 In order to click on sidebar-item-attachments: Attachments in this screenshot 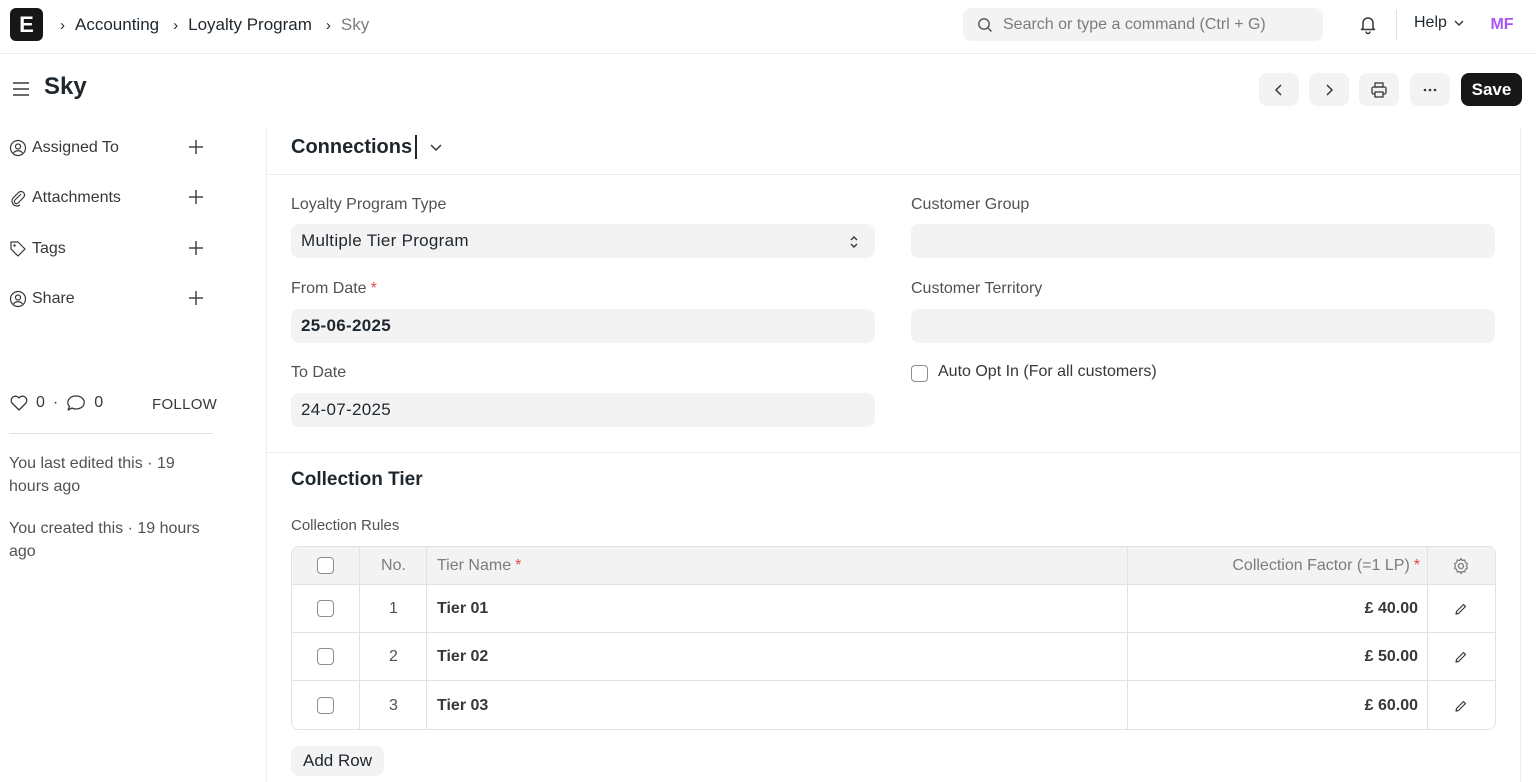, I will do `click(109, 198)`.